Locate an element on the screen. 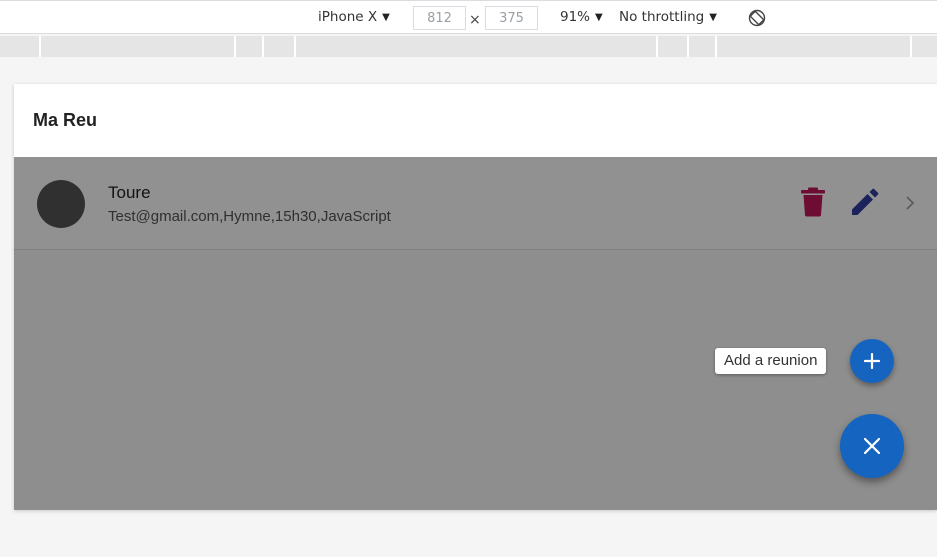 The width and height of the screenshot is (937, 557). add-reunion-button is located at coordinates (872, 361).